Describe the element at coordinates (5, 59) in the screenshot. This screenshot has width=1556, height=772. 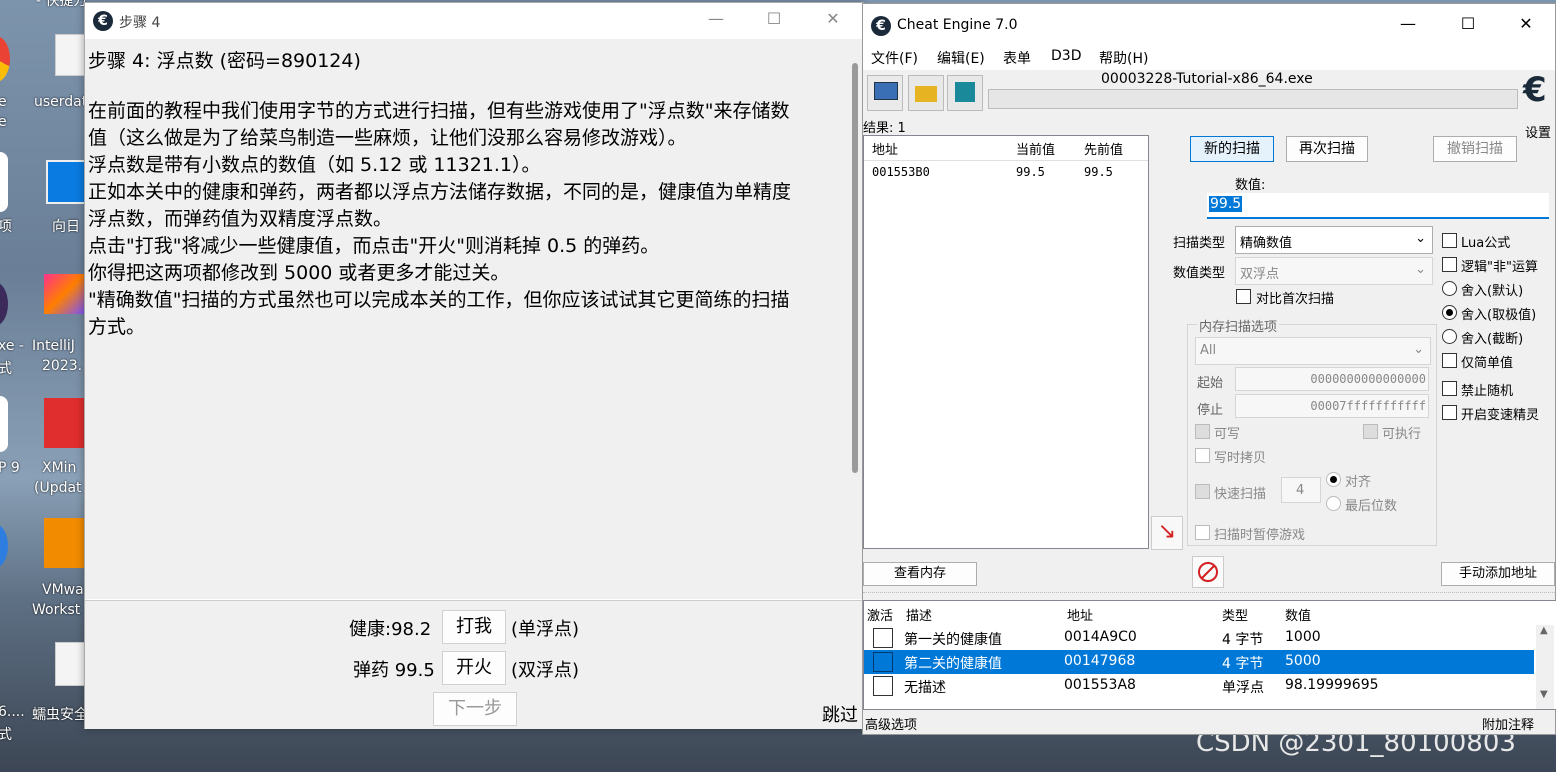
I see `chrome-app-icon` at that location.